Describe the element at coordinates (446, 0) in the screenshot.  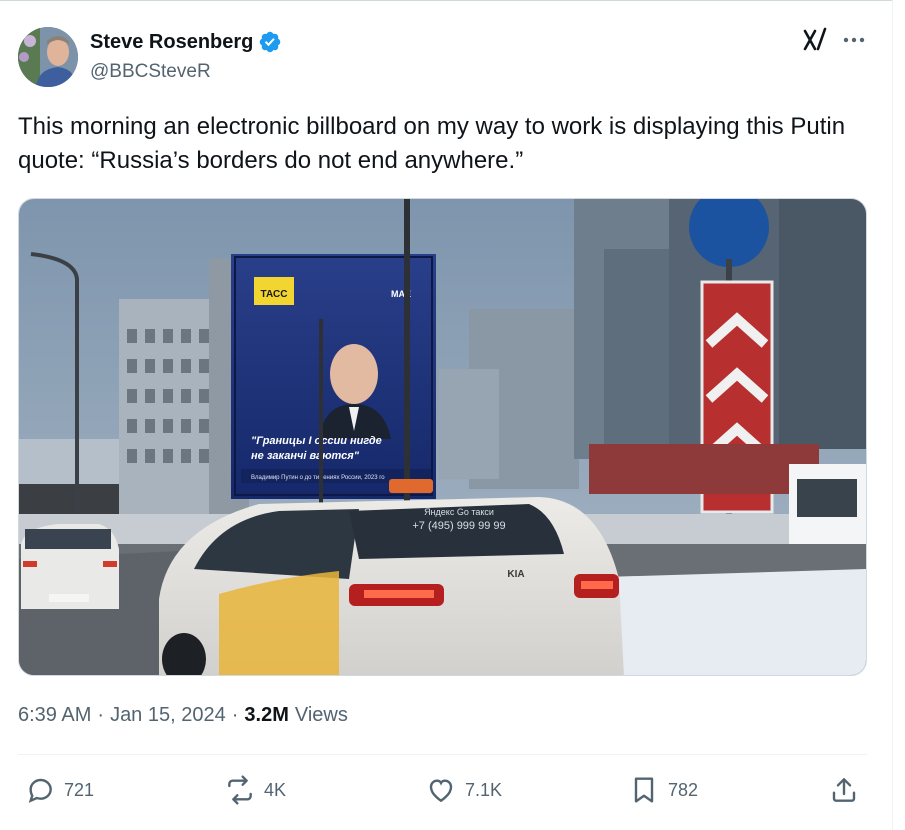
I see `top-border` at that location.